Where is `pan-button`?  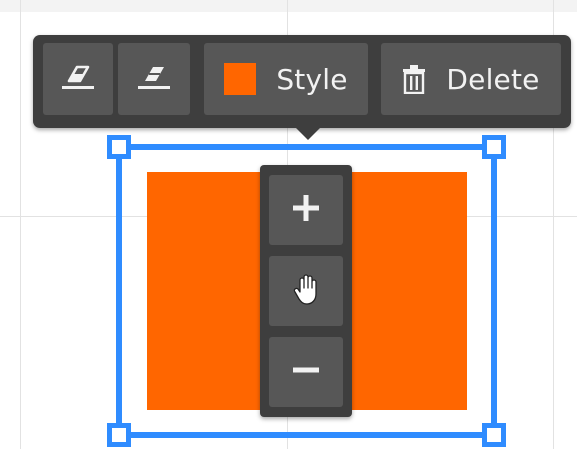 pan-button is located at coordinates (306, 291).